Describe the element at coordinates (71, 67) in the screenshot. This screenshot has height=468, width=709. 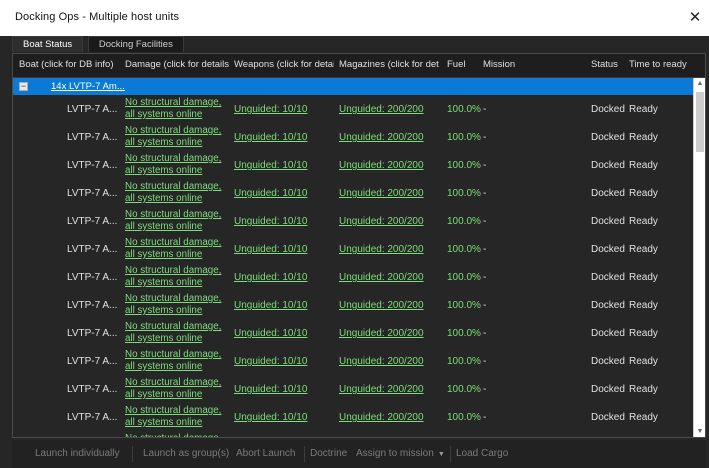
I see `column-header-boat: Boat (click for DB info)` at that location.